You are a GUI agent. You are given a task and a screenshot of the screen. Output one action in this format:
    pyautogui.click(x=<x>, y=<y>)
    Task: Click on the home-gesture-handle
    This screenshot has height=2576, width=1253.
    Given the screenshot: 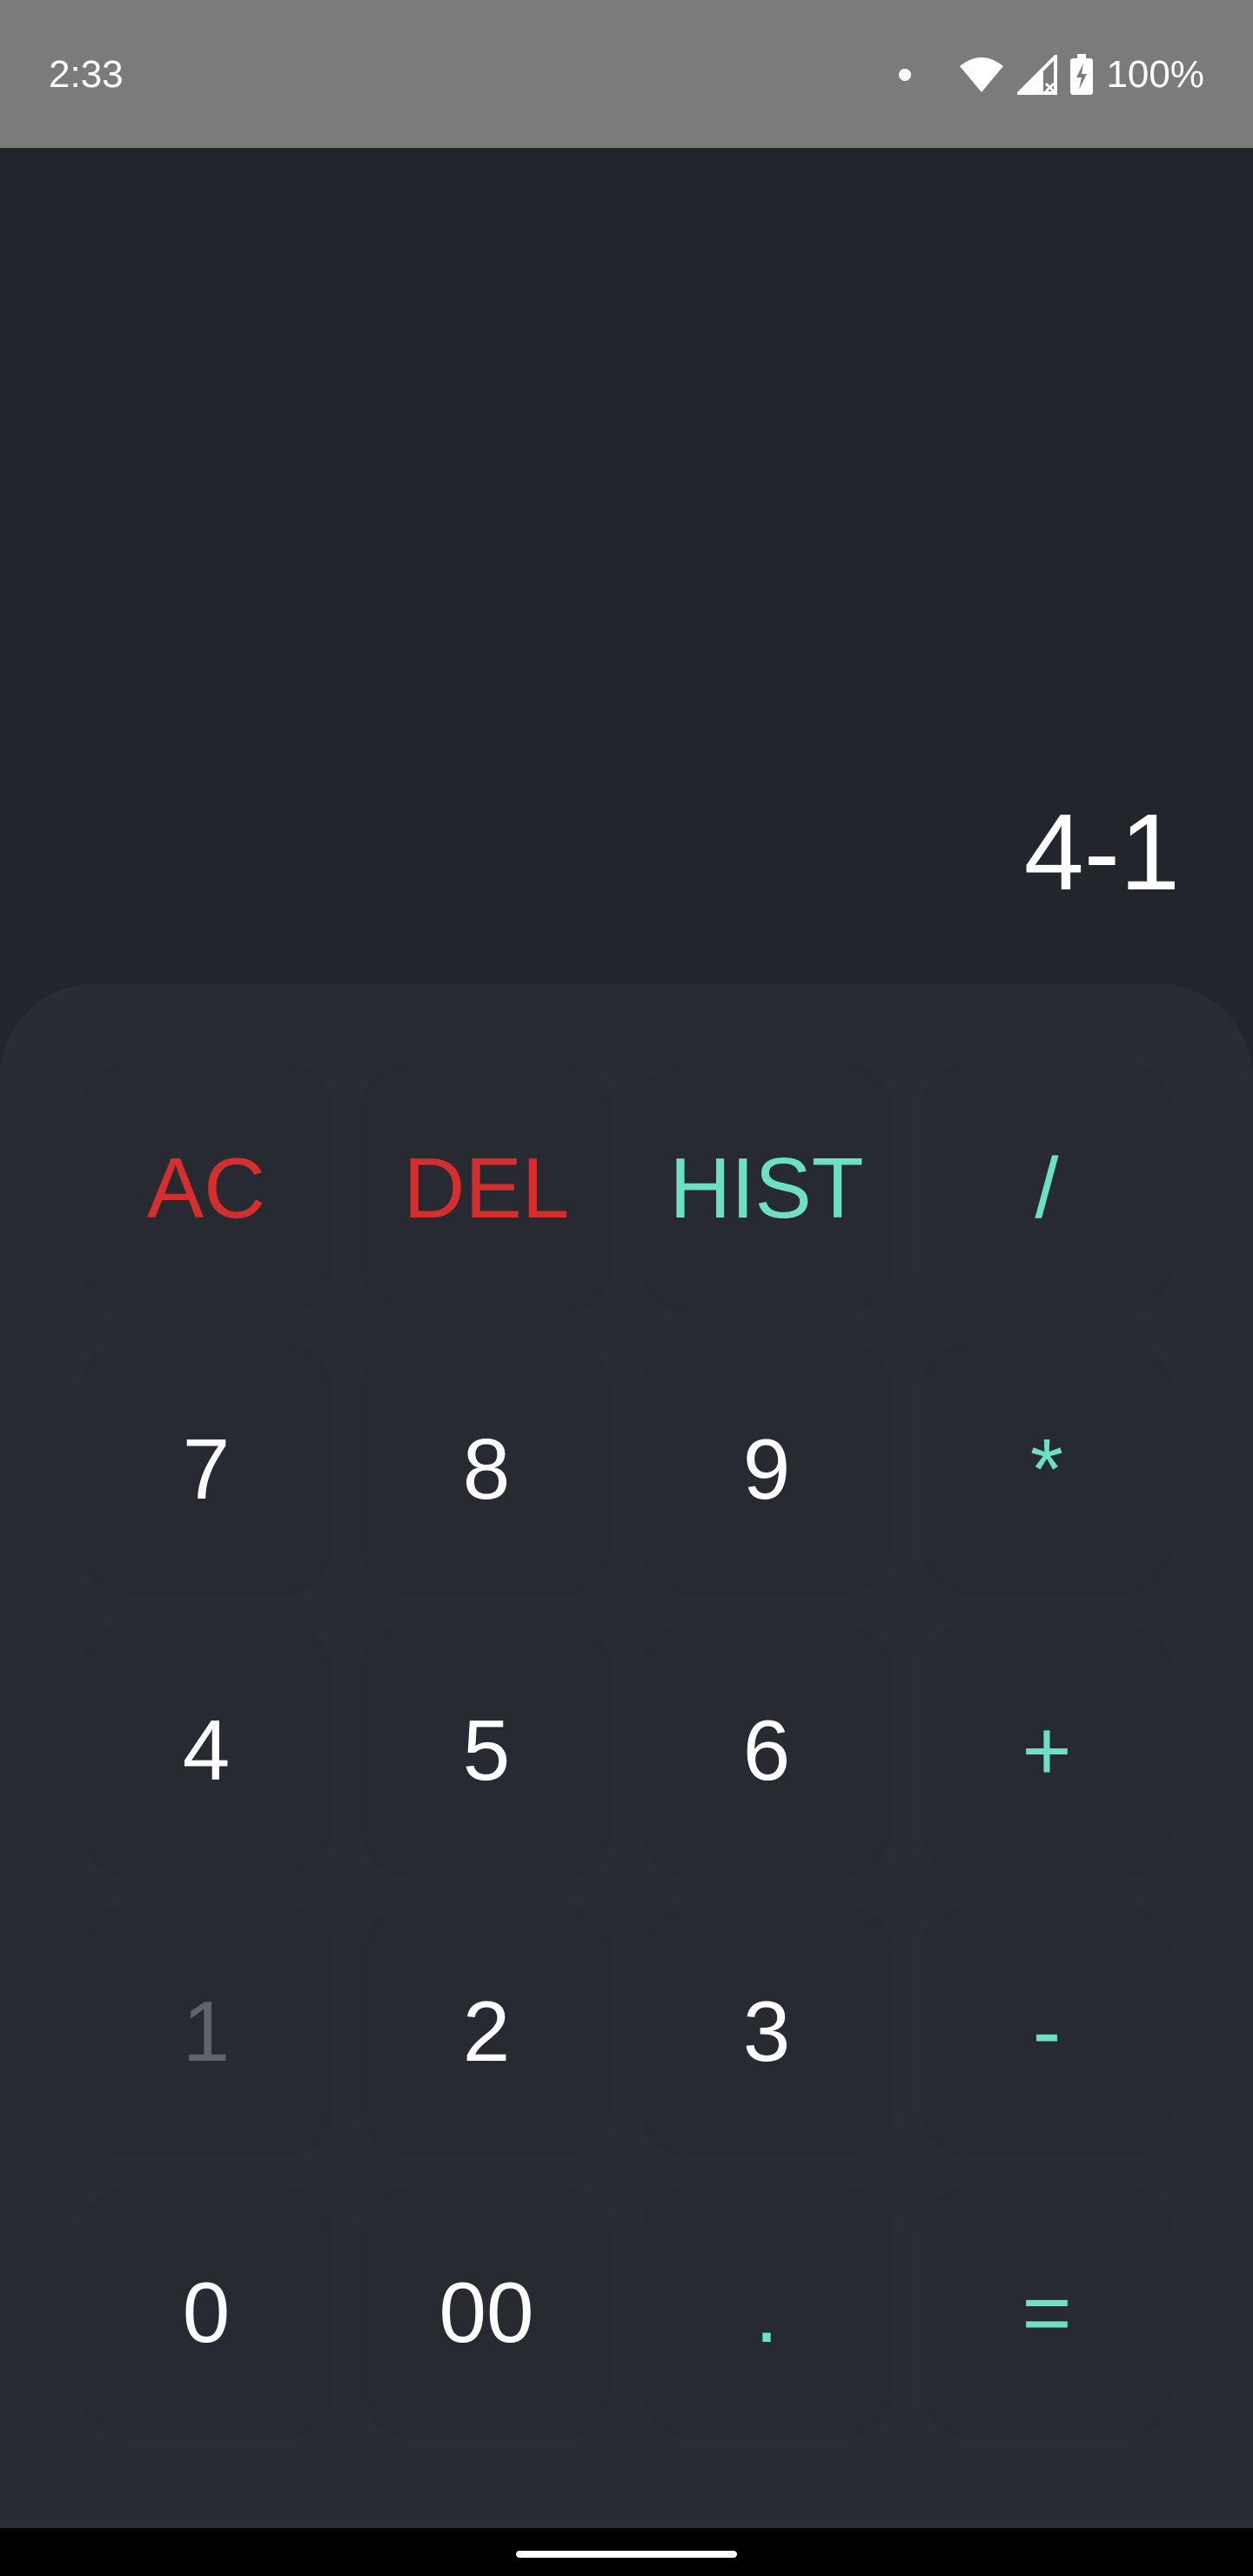 What is the action you would take?
    pyautogui.click(x=626, y=2554)
    